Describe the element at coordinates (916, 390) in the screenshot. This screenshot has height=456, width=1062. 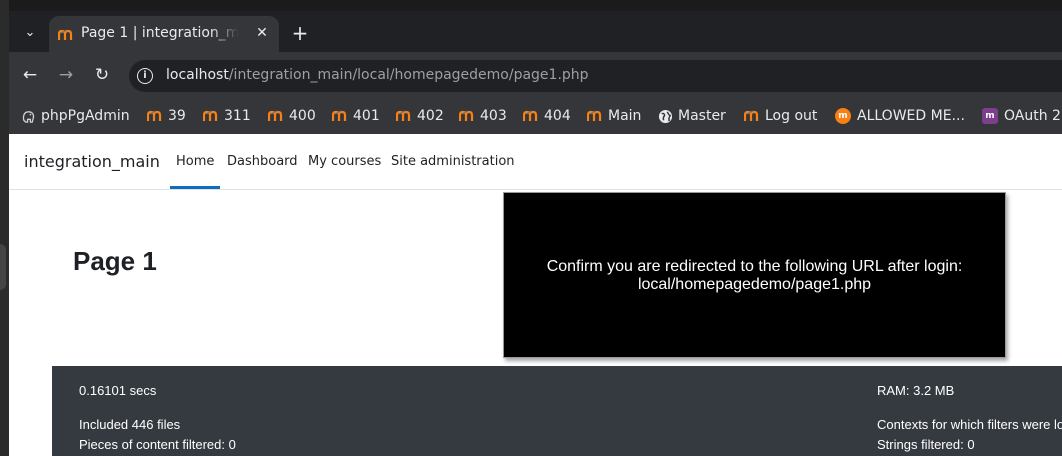
I see `footer-ram: RAM: 3.2 MB` at that location.